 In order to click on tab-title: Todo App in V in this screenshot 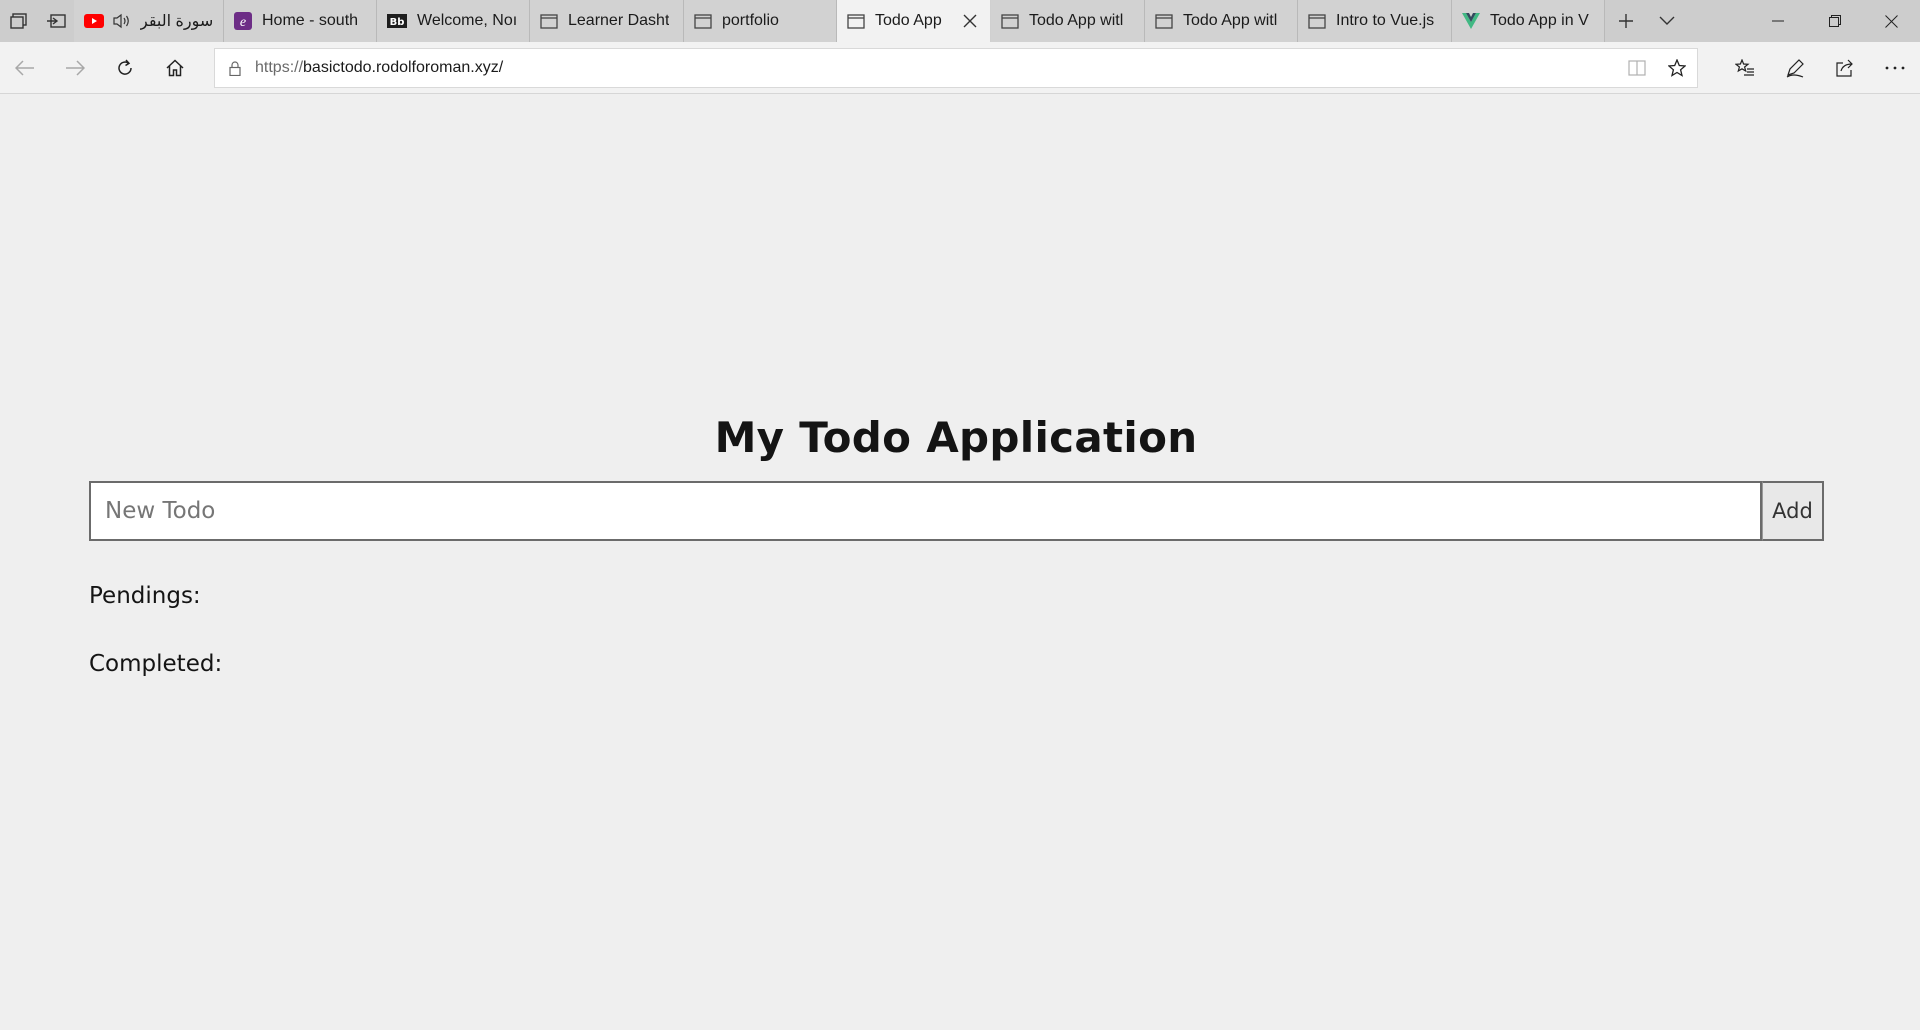, I will do `click(1539, 20)`.